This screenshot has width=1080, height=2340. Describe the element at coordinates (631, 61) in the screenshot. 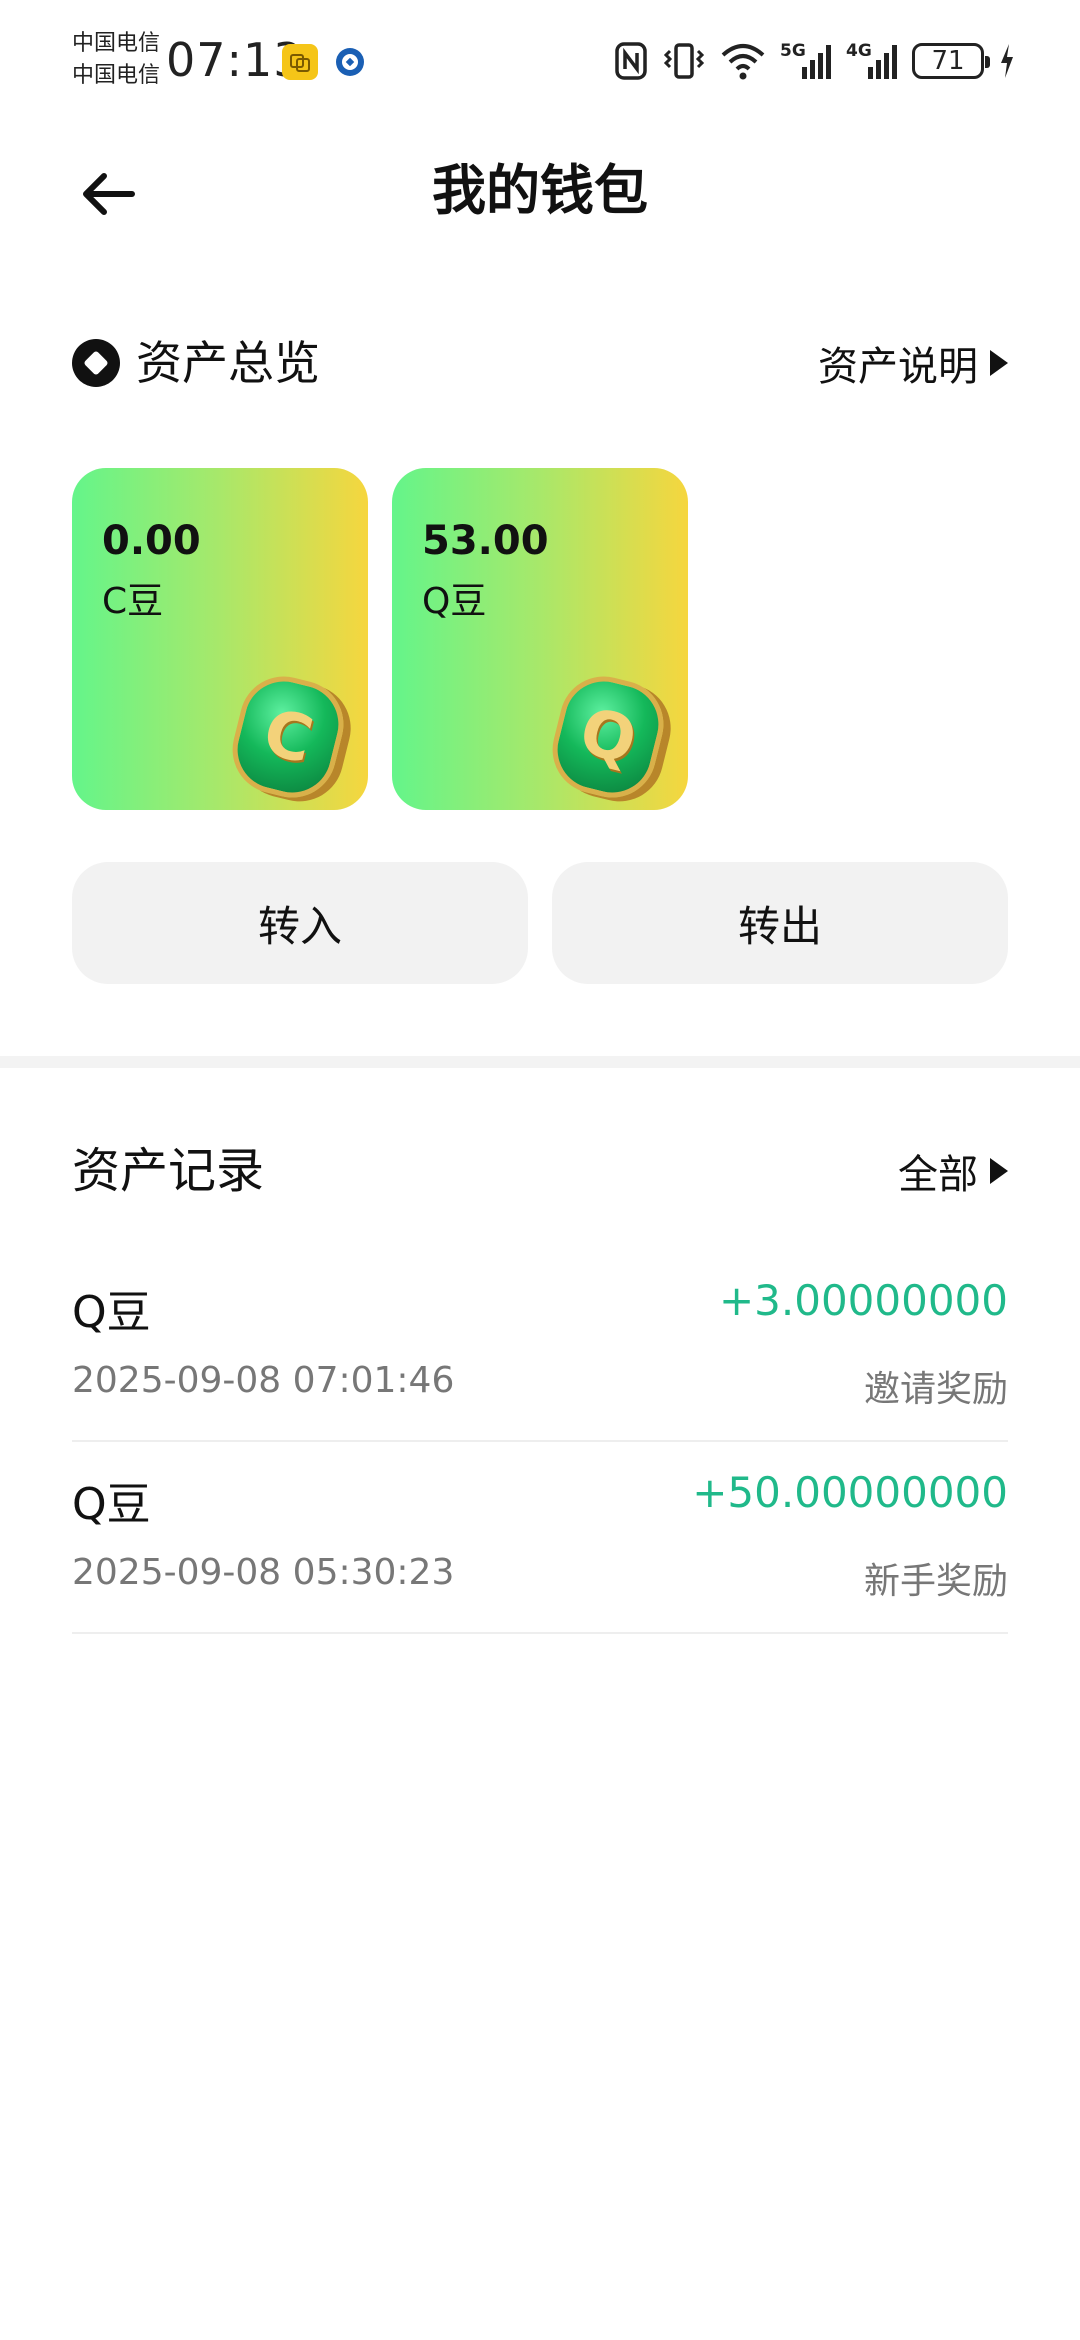

I see `nfc-icon` at that location.